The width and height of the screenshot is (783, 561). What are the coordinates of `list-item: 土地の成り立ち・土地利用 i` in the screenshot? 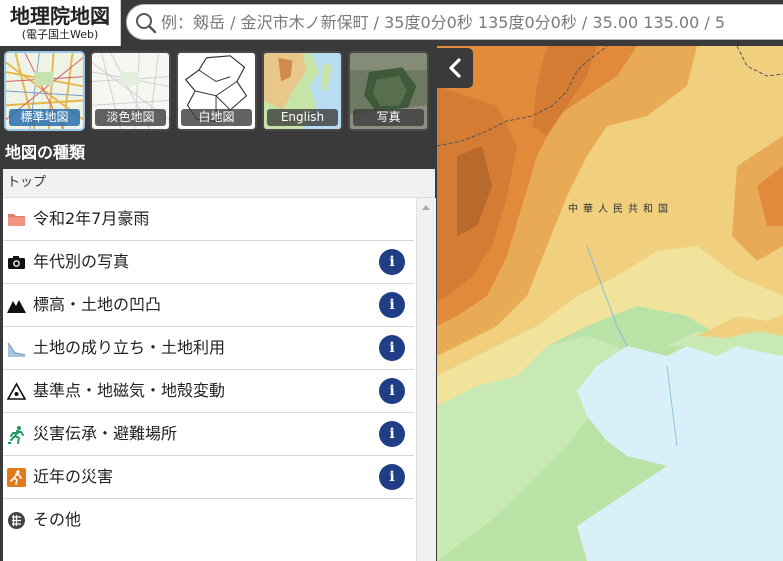 It's located at (208, 348).